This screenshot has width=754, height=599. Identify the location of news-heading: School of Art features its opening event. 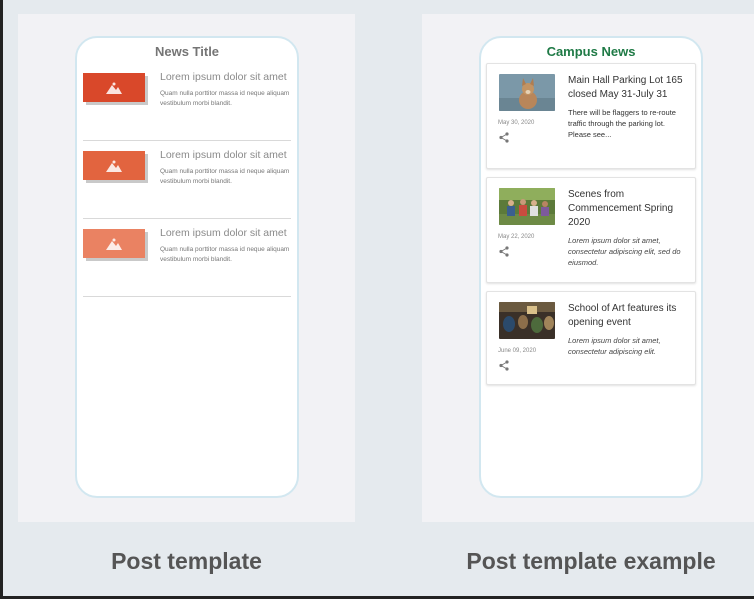
(622, 315).